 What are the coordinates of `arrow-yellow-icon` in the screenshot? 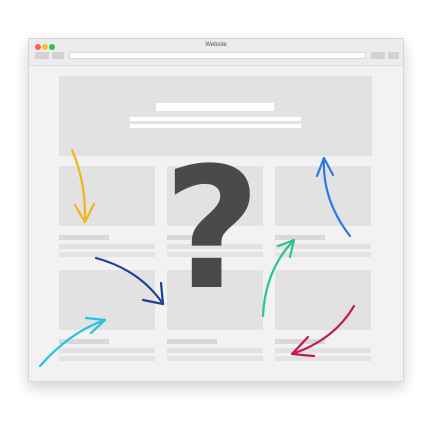 It's located at (83, 186).